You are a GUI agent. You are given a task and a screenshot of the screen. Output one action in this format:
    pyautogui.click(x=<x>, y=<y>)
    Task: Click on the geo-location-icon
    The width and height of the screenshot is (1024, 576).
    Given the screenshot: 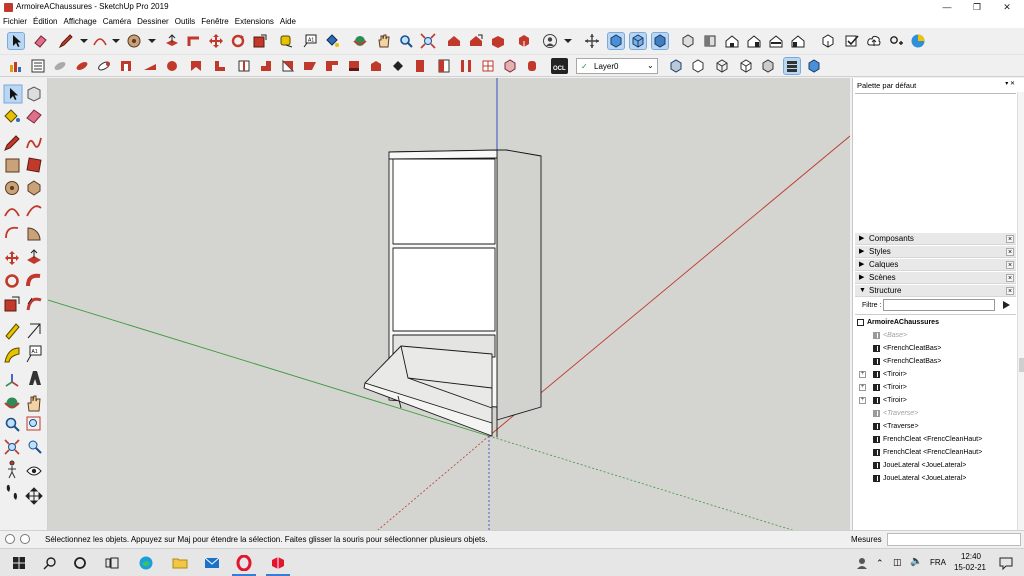 What is the action you would take?
    pyautogui.click(x=10, y=539)
    